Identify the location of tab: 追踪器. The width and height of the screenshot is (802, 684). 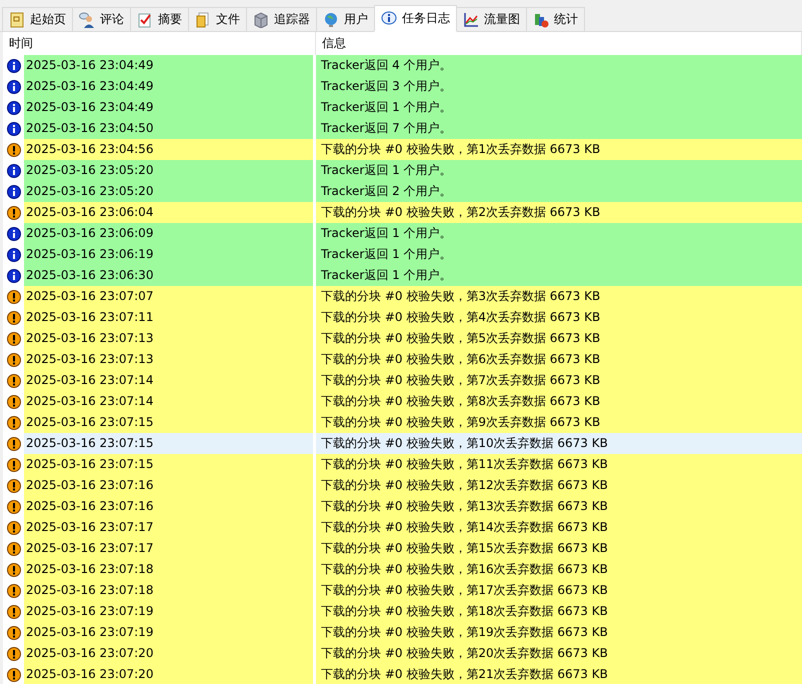
(281, 19).